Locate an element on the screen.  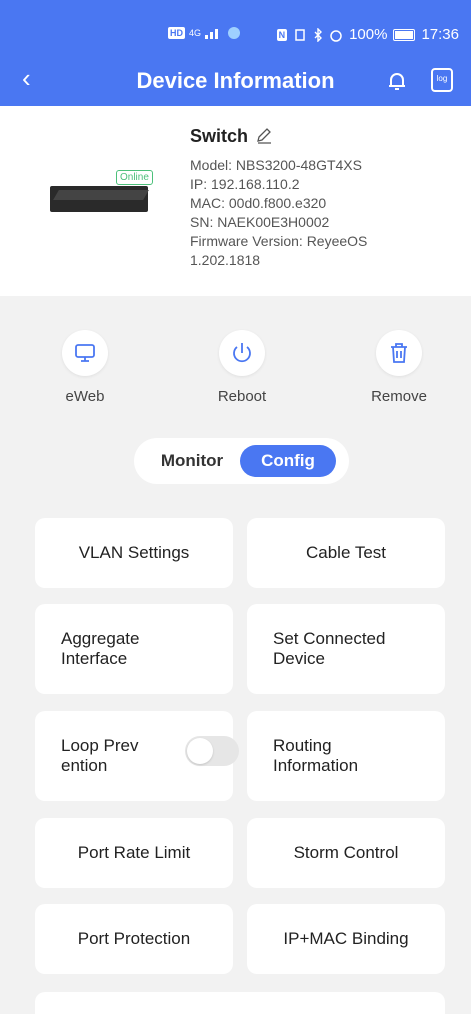
card-label: Loop Prev ention is located at coordinates (100, 755).